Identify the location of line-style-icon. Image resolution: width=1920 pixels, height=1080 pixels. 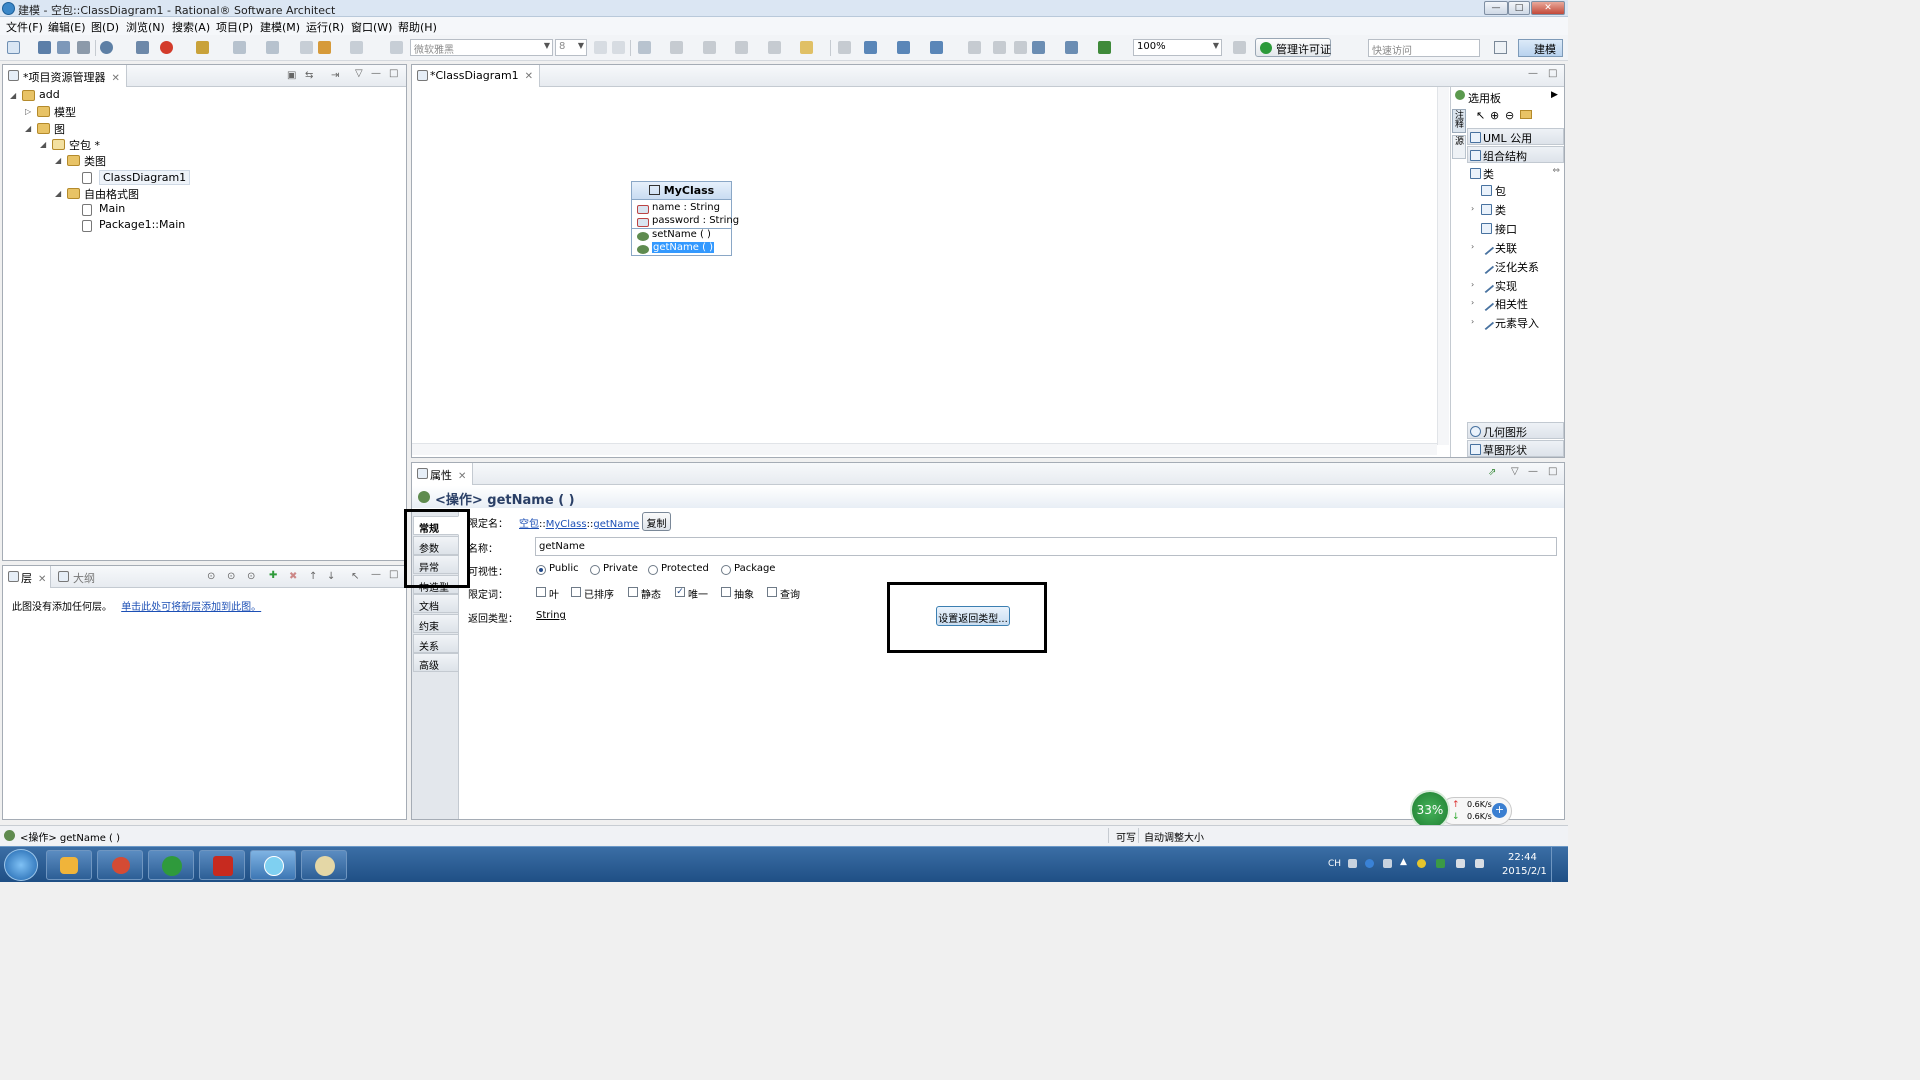
(644, 47).